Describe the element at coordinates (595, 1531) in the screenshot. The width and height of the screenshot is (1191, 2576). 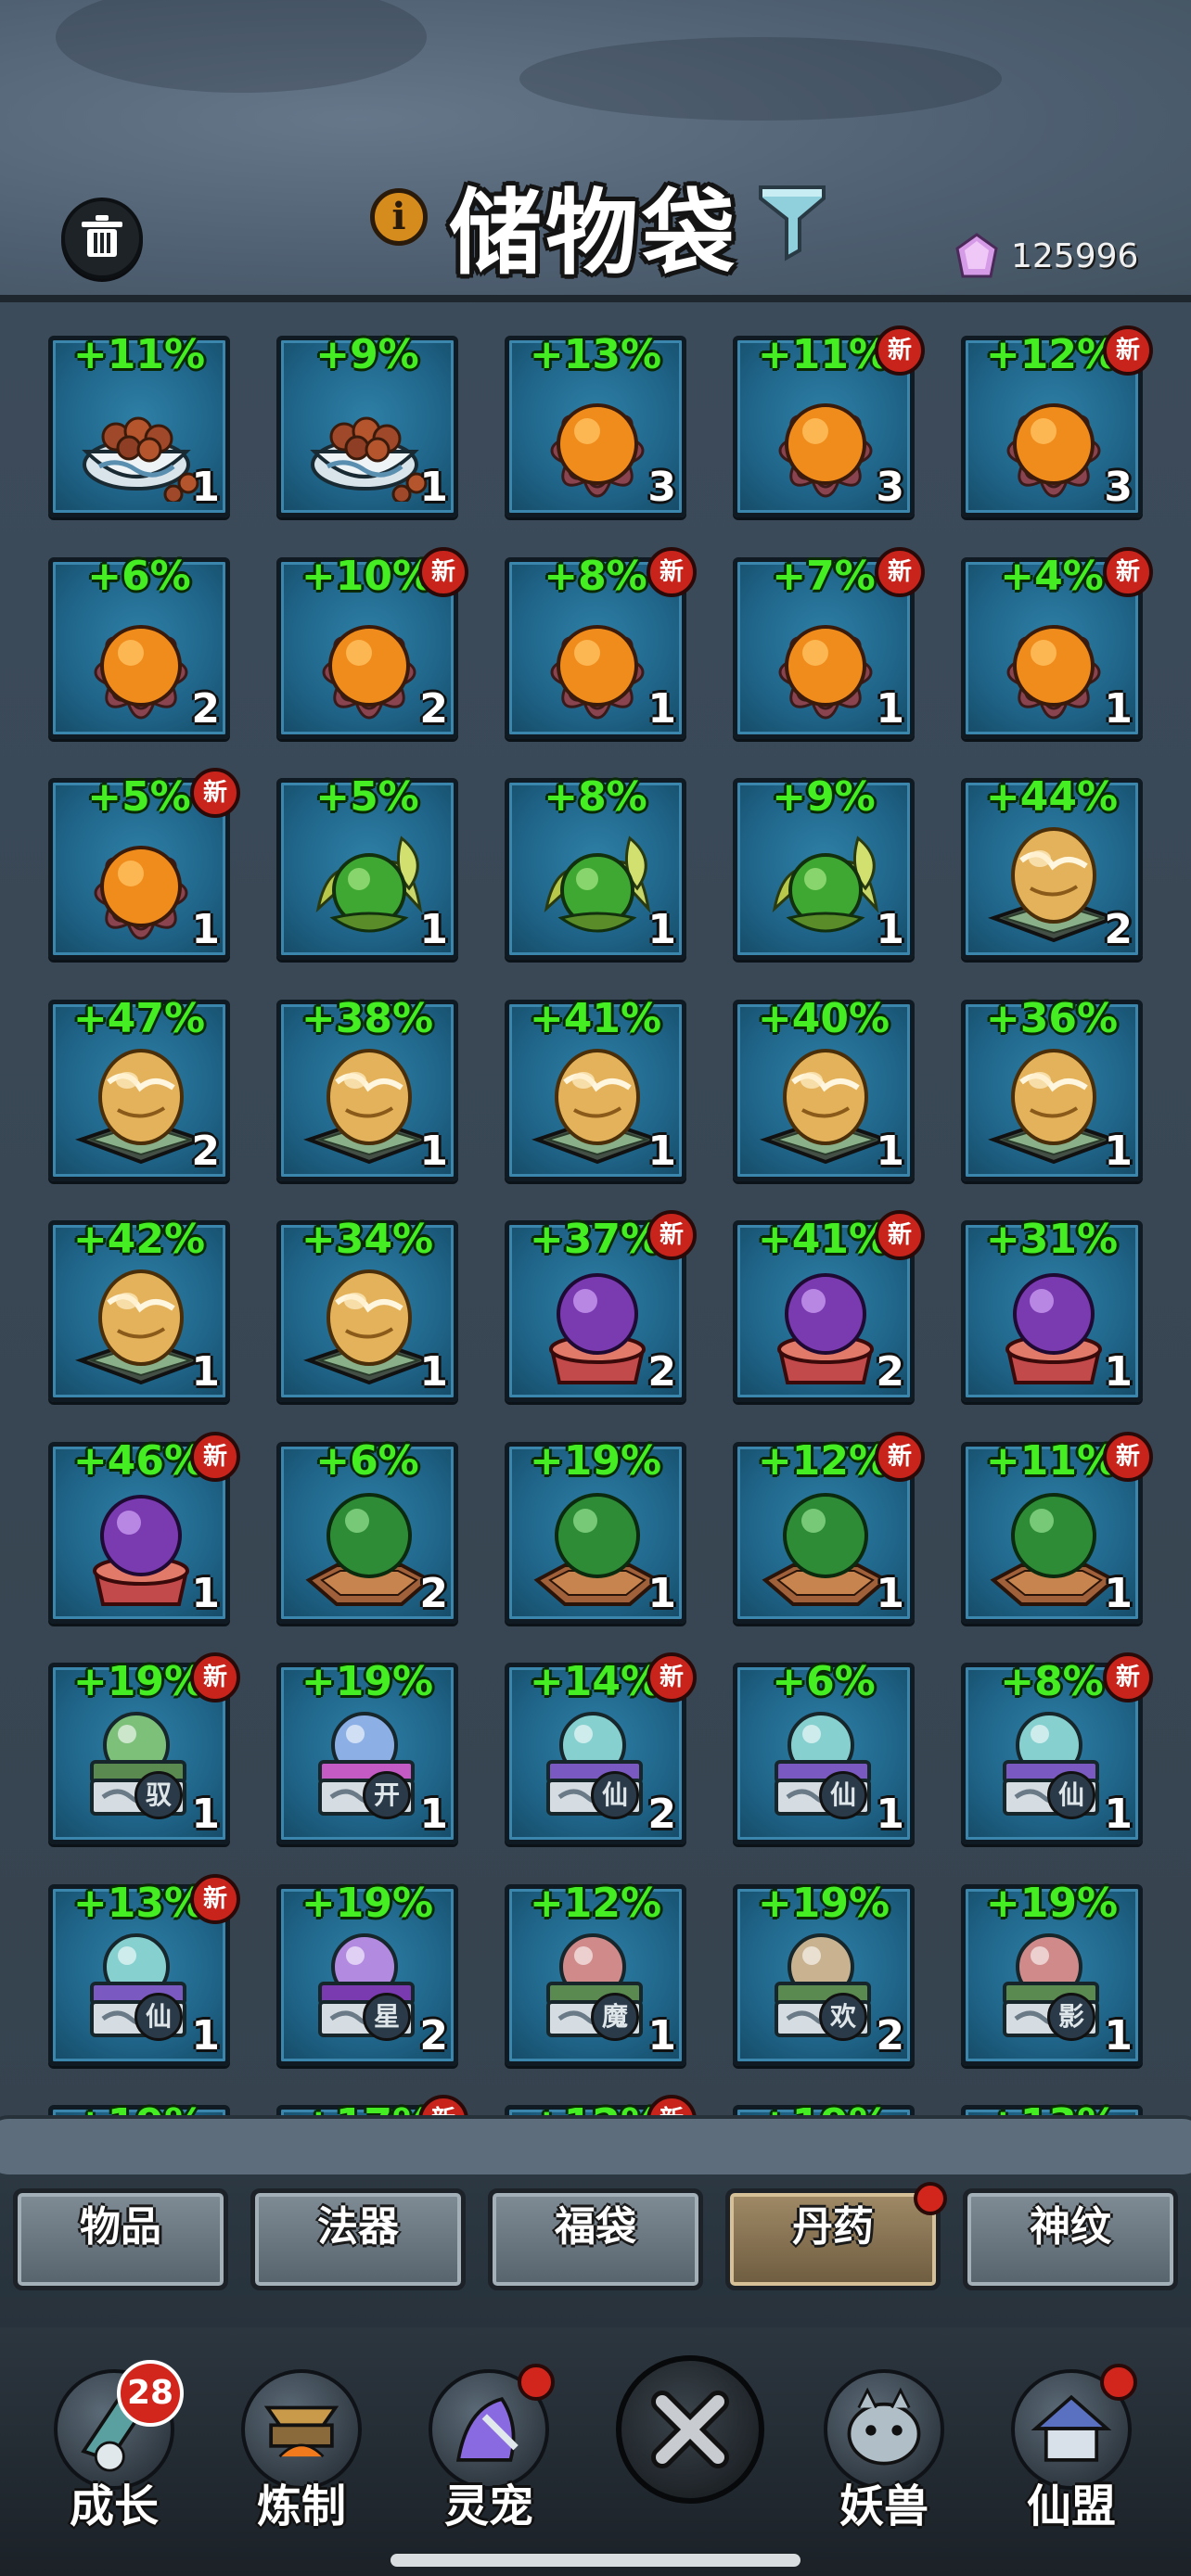
I see `pill-item-slot: +19% 1` at that location.